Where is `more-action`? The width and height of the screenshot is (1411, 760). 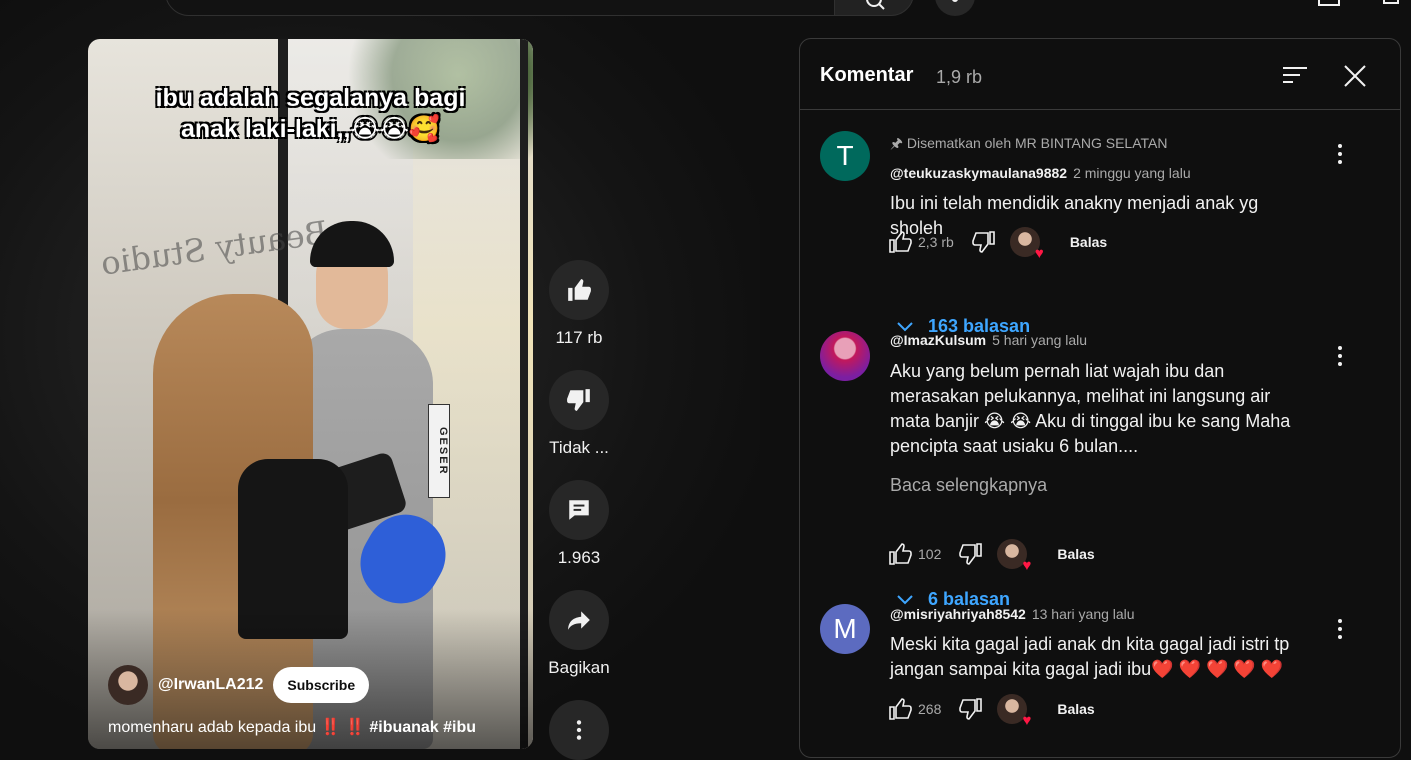 more-action is located at coordinates (579, 730).